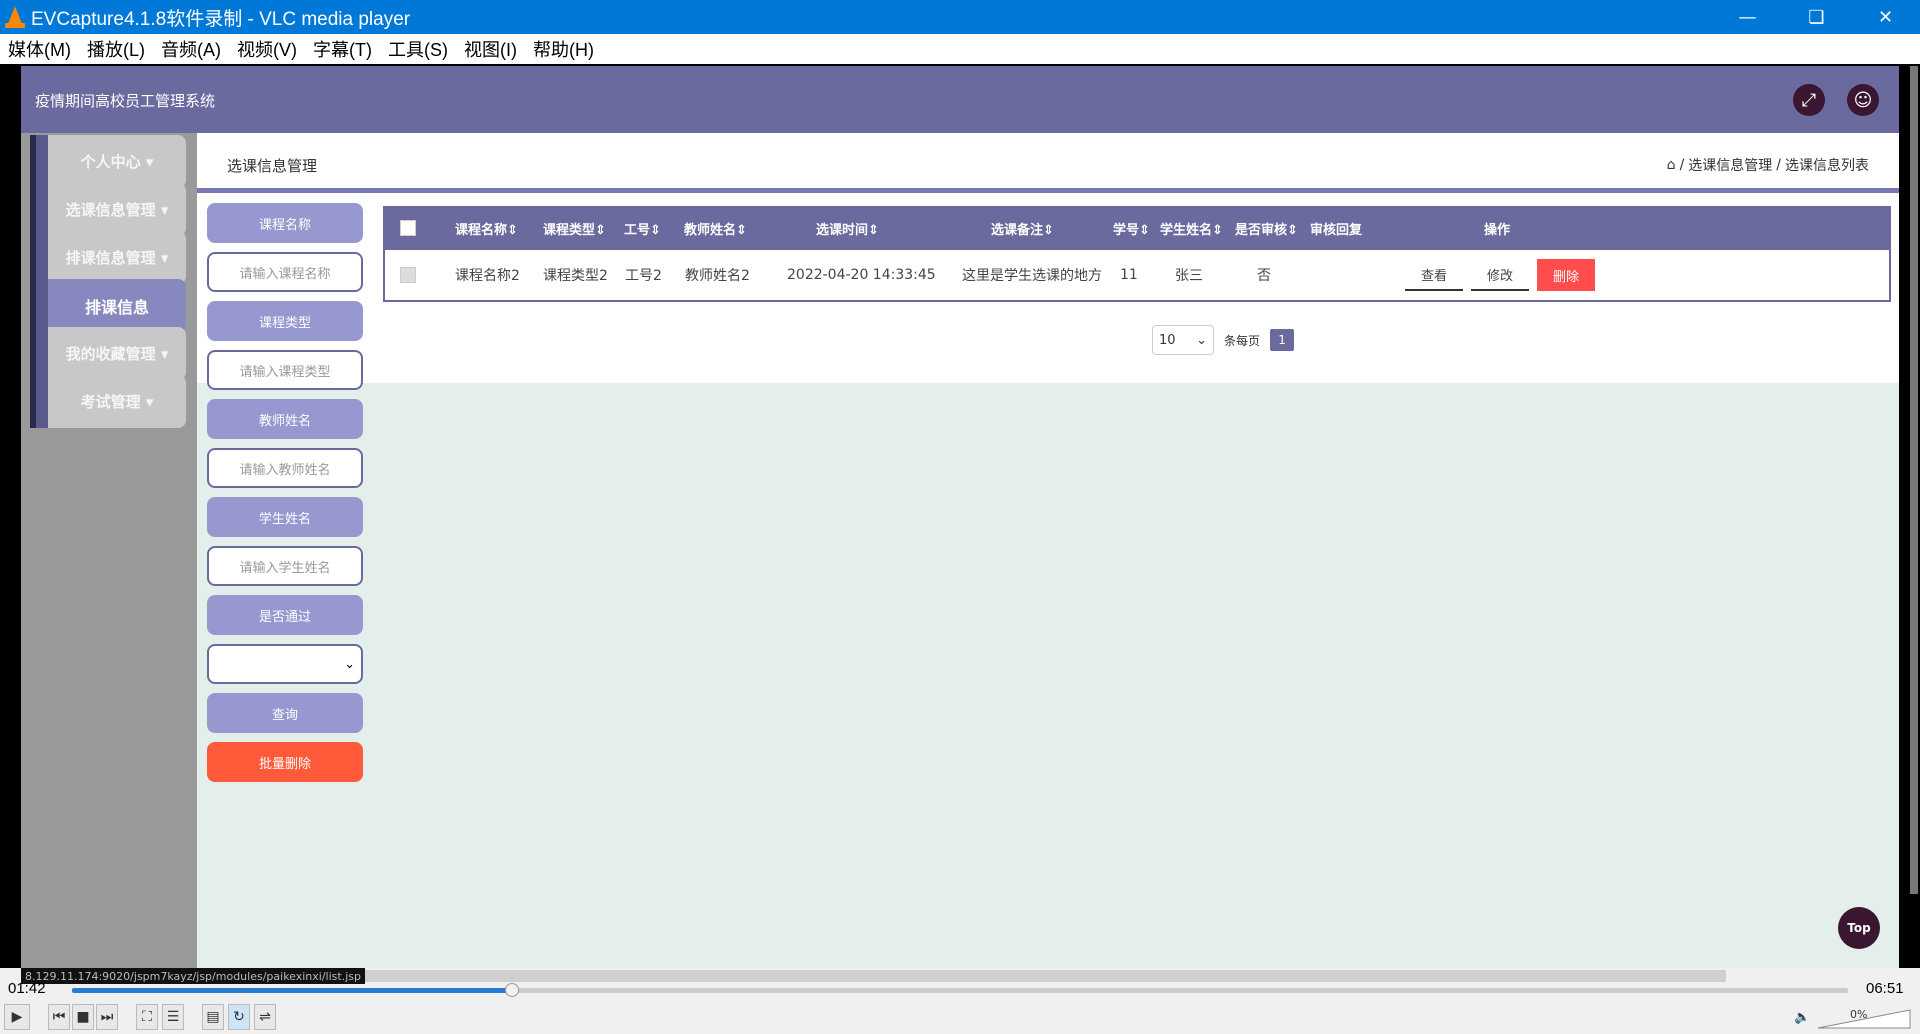 The image size is (1920, 1034). I want to click on col-header: 学号⇕, so click(1131, 228).